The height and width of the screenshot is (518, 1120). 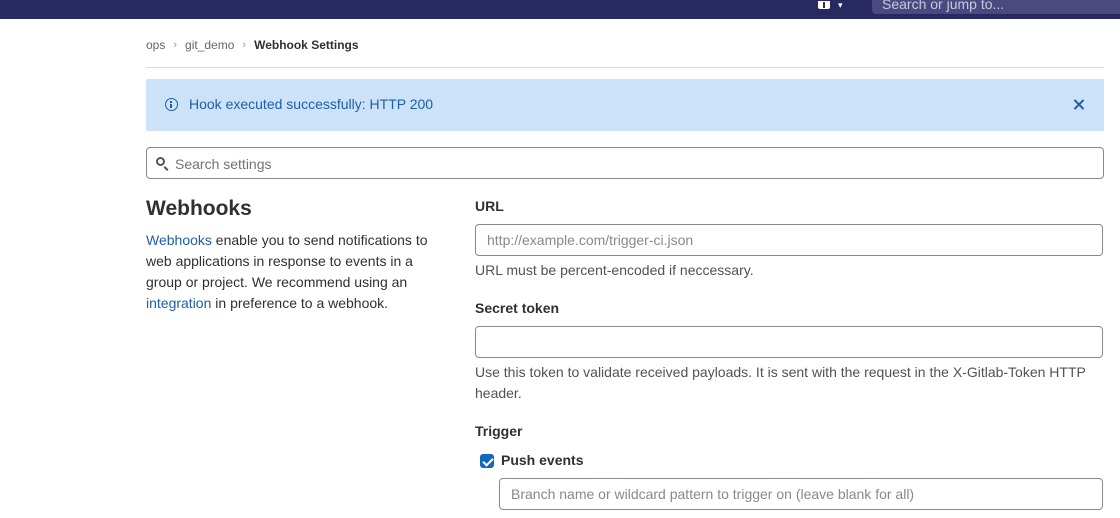 What do you see at coordinates (311, 104) in the screenshot?
I see `alert-message: Hook executed successfully: HTTP 200` at bounding box center [311, 104].